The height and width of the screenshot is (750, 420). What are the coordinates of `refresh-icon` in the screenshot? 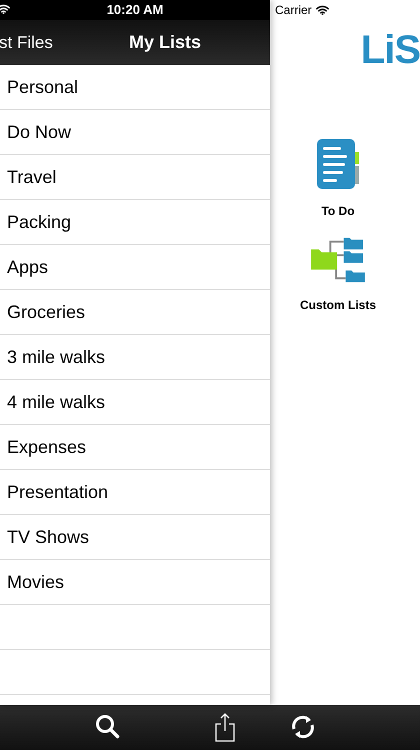 It's located at (303, 727).